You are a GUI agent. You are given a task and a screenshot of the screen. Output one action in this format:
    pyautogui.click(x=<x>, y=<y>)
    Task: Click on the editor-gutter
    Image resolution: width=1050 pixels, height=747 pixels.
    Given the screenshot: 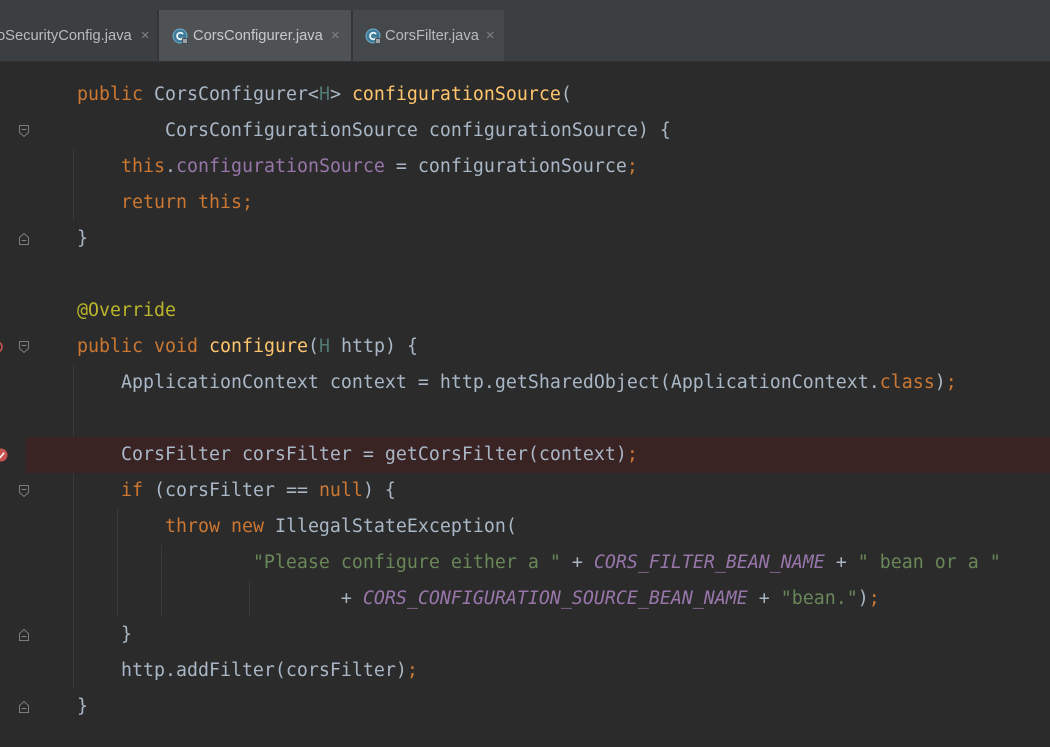 What is the action you would take?
    pyautogui.click(x=15, y=404)
    